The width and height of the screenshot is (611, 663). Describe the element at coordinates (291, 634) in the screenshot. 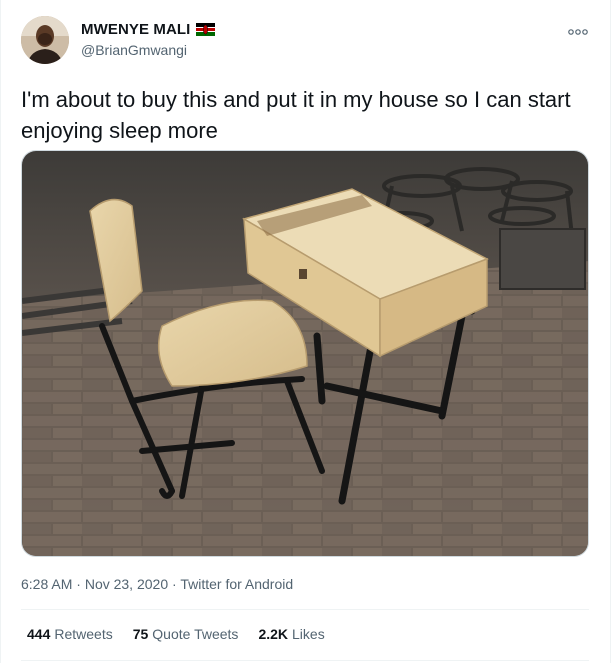

I see `likes-stat: 2.2K Likes` at that location.